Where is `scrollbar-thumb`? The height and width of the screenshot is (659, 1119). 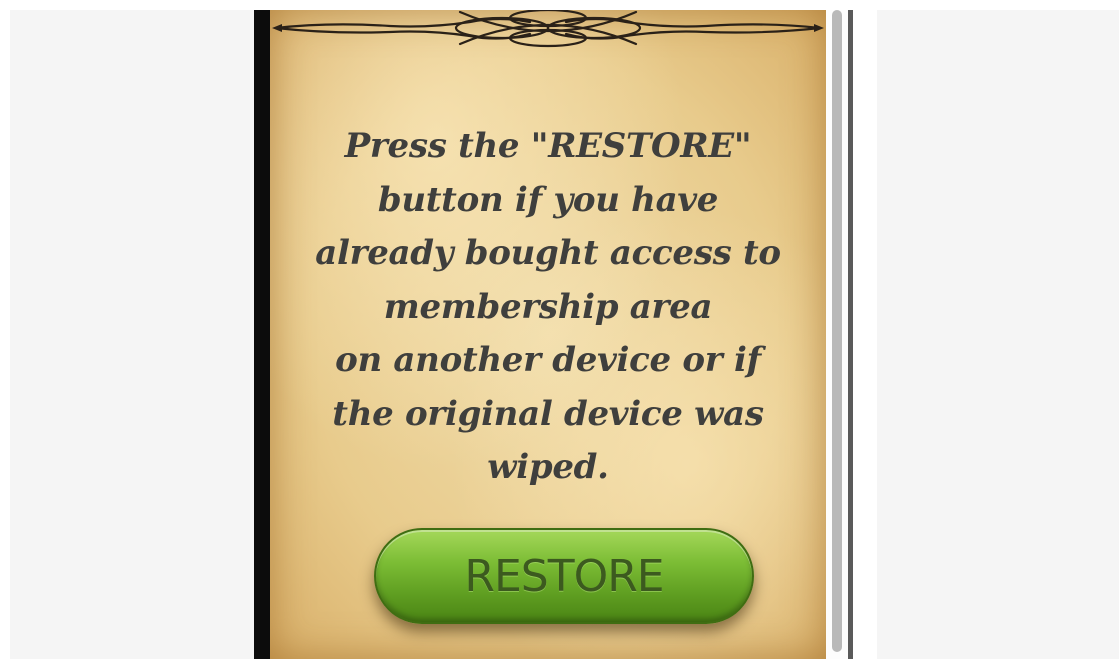
scrollbar-thumb is located at coordinates (837, 331).